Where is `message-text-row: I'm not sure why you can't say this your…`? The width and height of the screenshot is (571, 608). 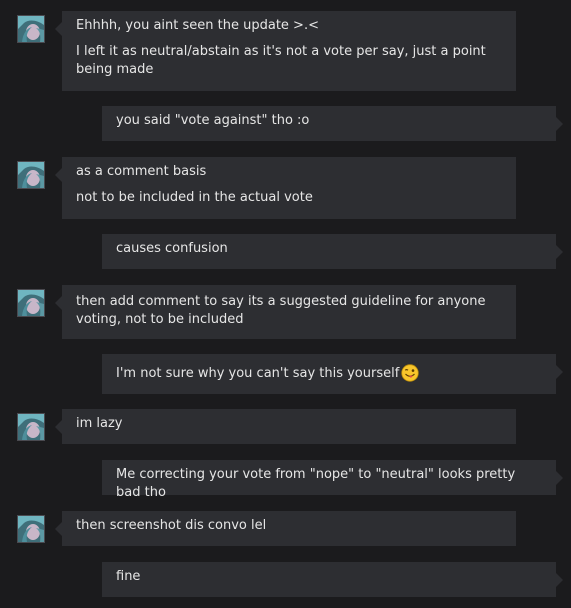
message-text-row: I'm not sure why you can't say this your… is located at coordinates (329, 373).